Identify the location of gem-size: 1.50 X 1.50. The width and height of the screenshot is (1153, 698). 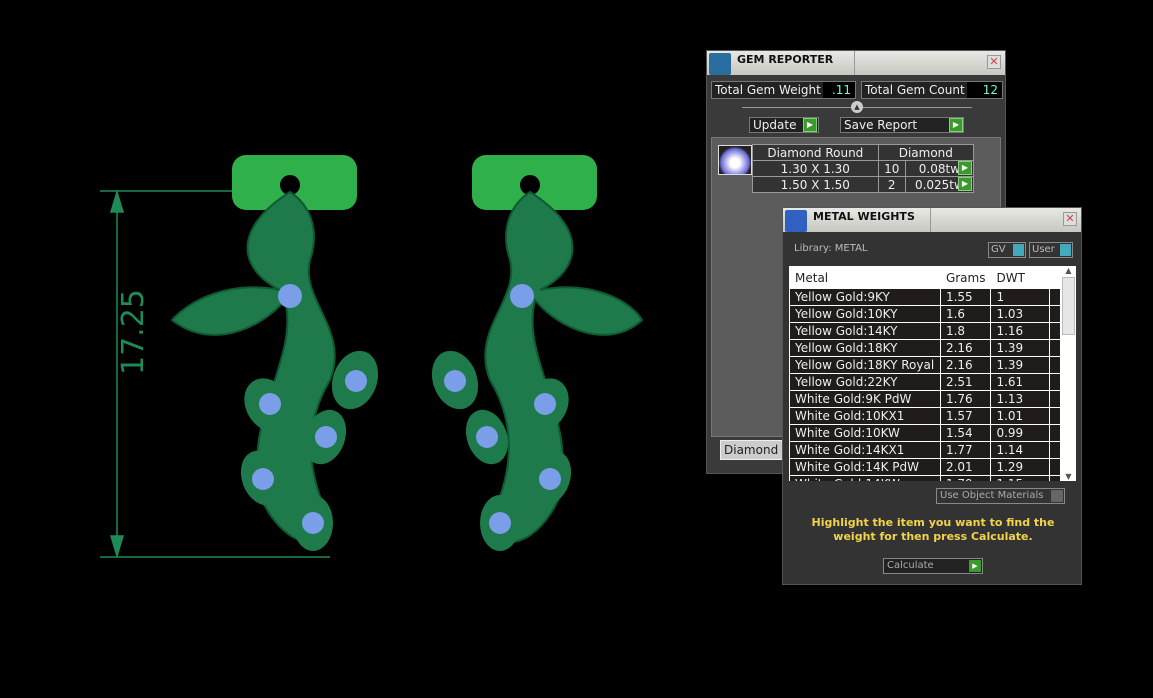
(815, 184).